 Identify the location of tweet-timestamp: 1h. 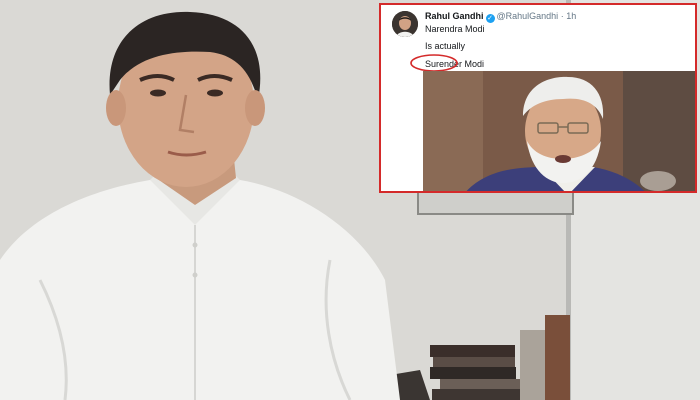
(571, 16).